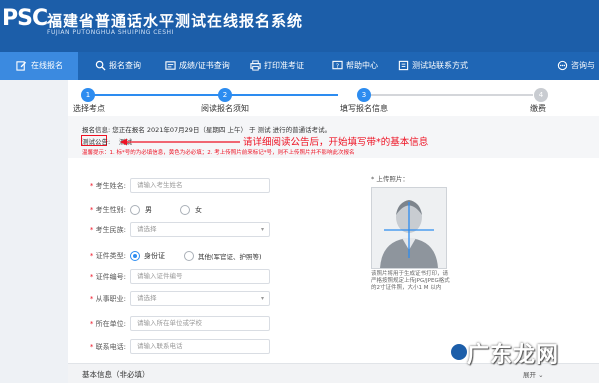 The image size is (599, 383). Describe the element at coordinates (107, 230) in the screenshot. I see `ethnicity-label: * 考生民族:` at that location.